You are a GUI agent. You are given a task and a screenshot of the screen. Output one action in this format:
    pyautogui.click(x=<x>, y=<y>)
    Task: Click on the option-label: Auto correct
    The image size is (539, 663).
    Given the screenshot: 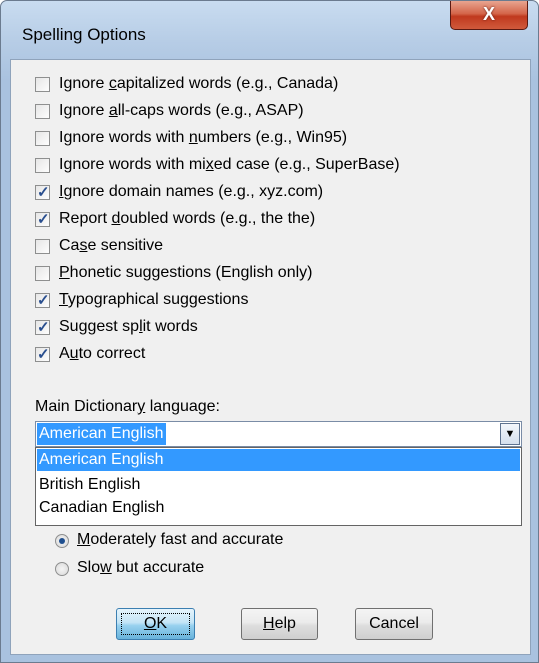 What is the action you would take?
    pyautogui.click(x=102, y=353)
    